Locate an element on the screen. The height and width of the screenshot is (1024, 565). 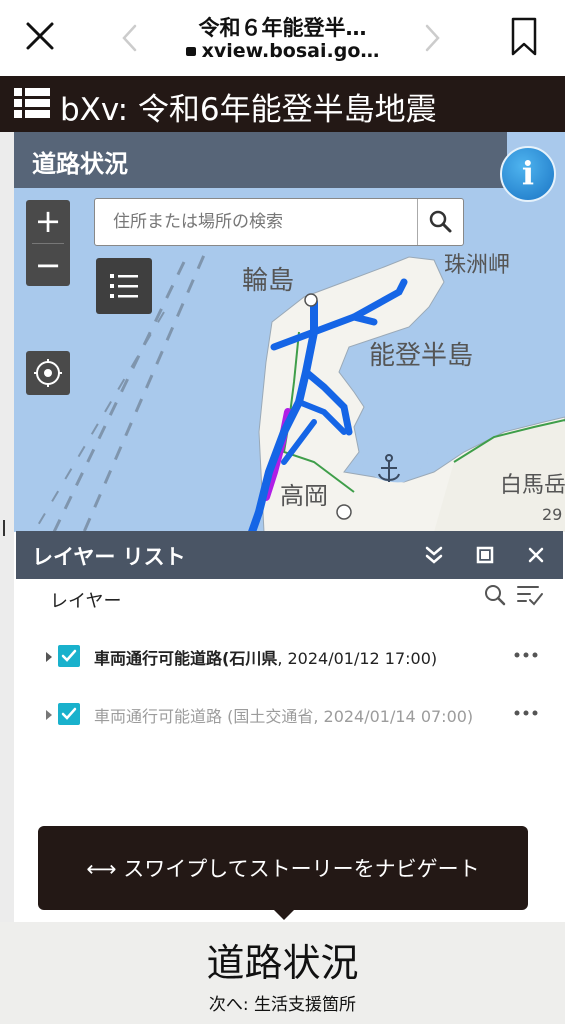
story-next-link: 次へ: 生活支援箇所 is located at coordinates (282, 1002).